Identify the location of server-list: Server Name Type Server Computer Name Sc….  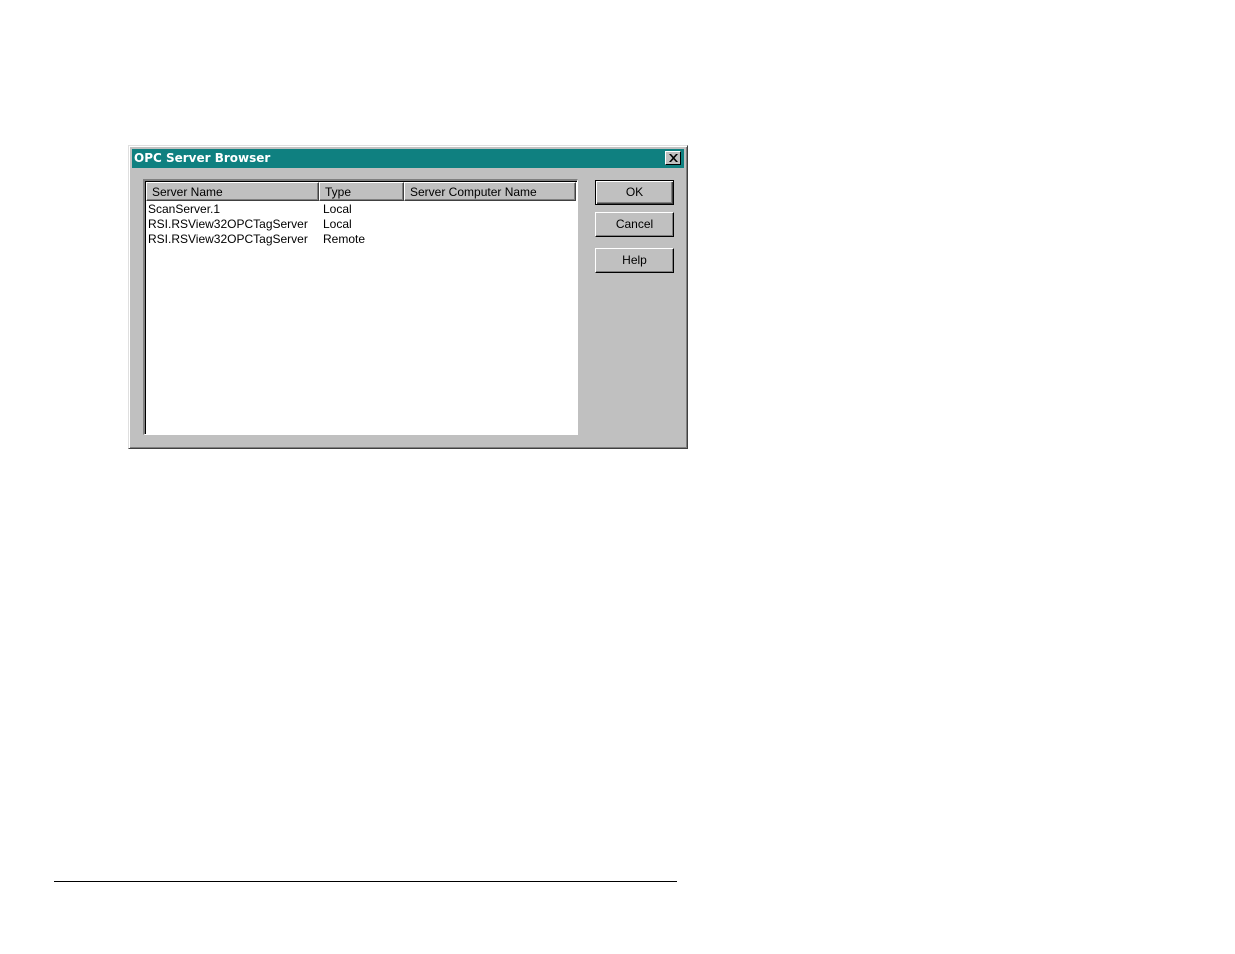
(360, 307).